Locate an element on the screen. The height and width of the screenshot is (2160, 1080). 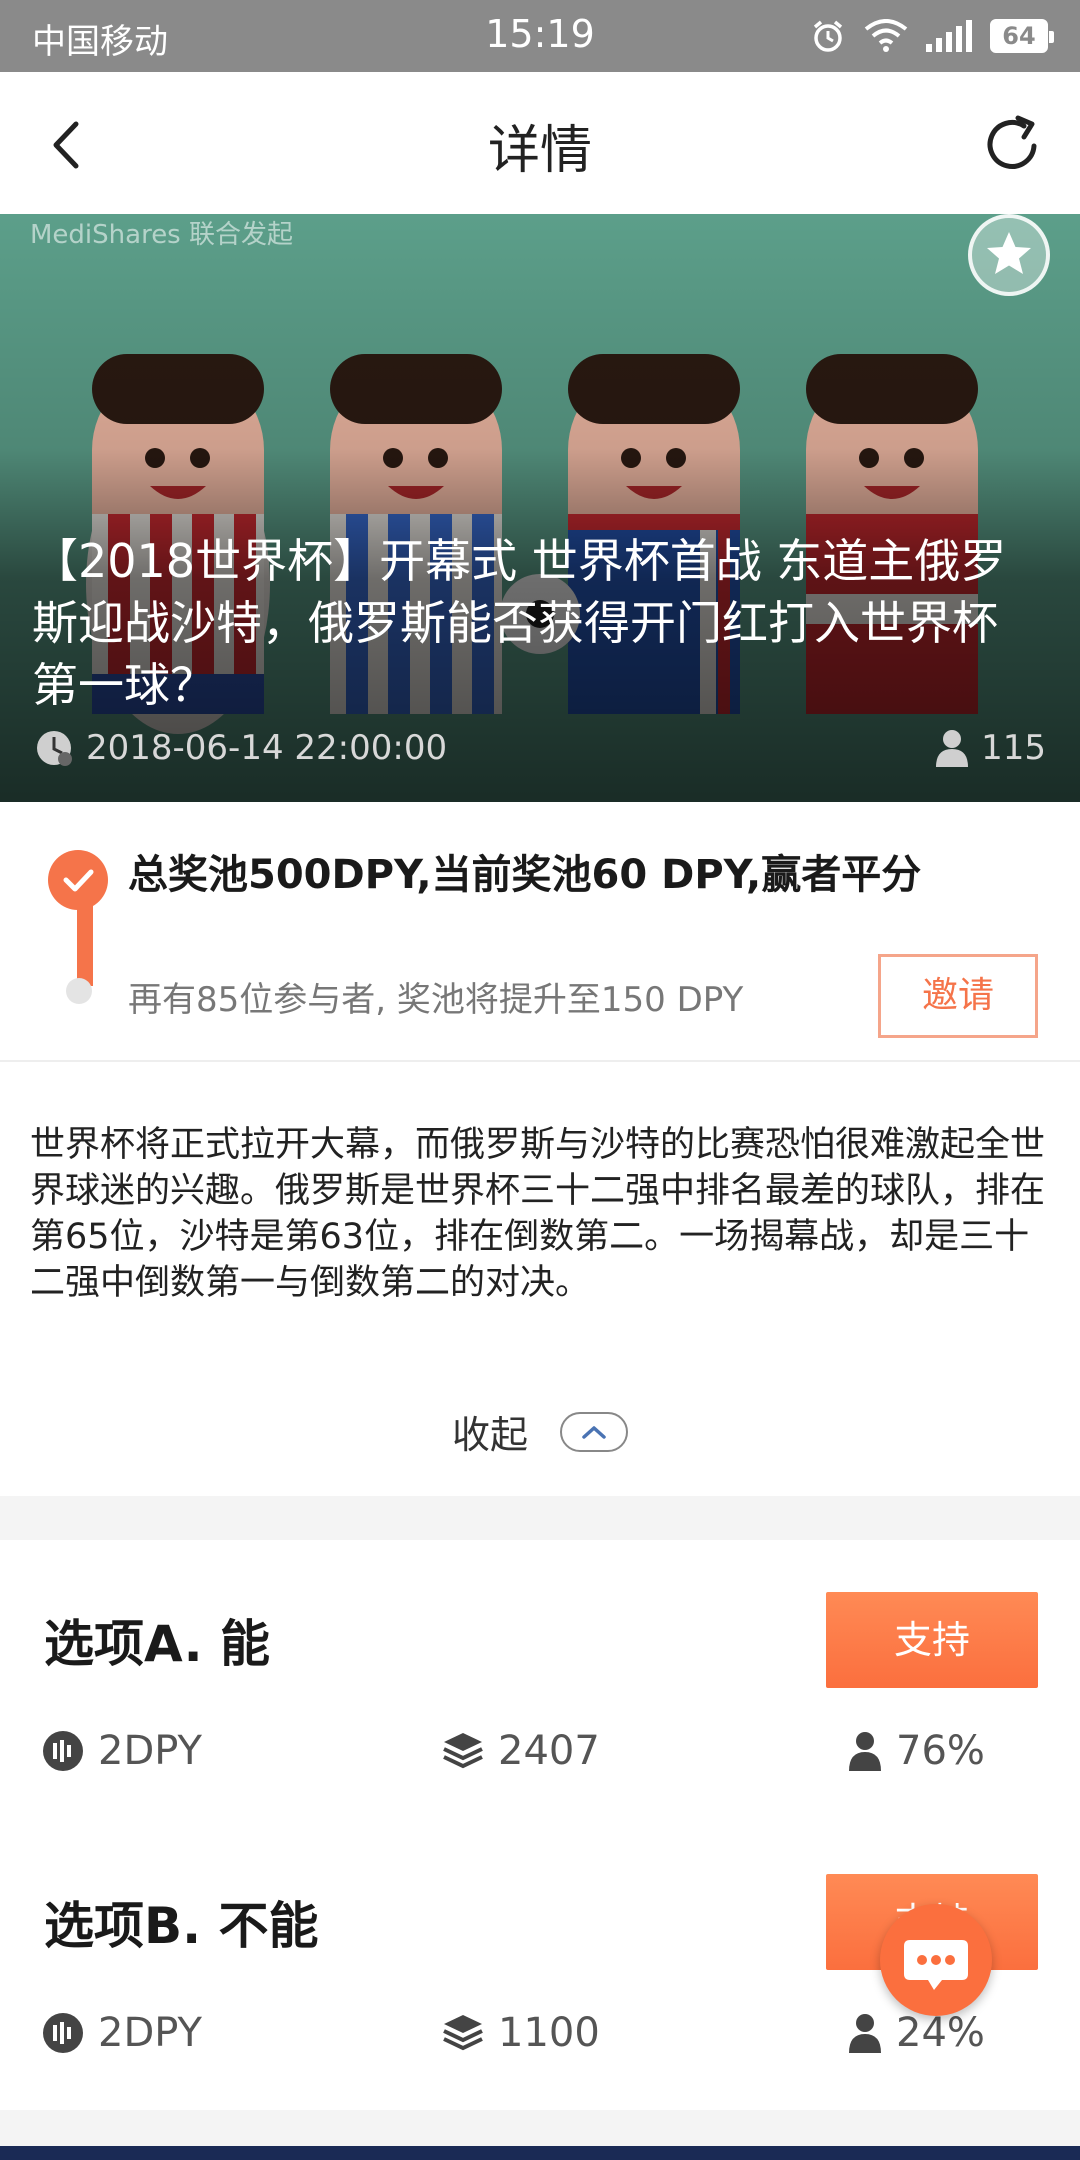
chat-bubble-icon is located at coordinates (936, 1965).